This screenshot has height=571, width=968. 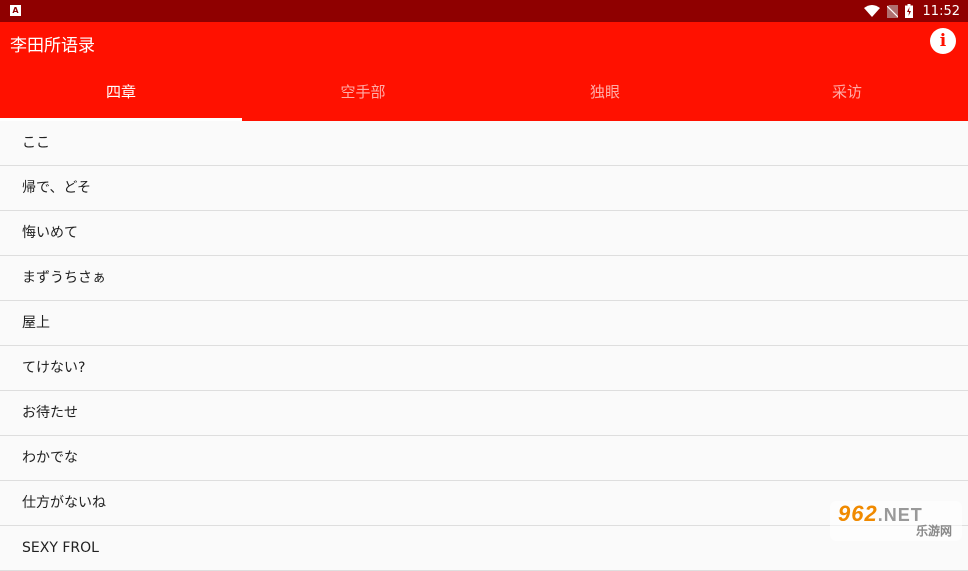 I want to click on list-item: 悔いめて, so click(x=484, y=233).